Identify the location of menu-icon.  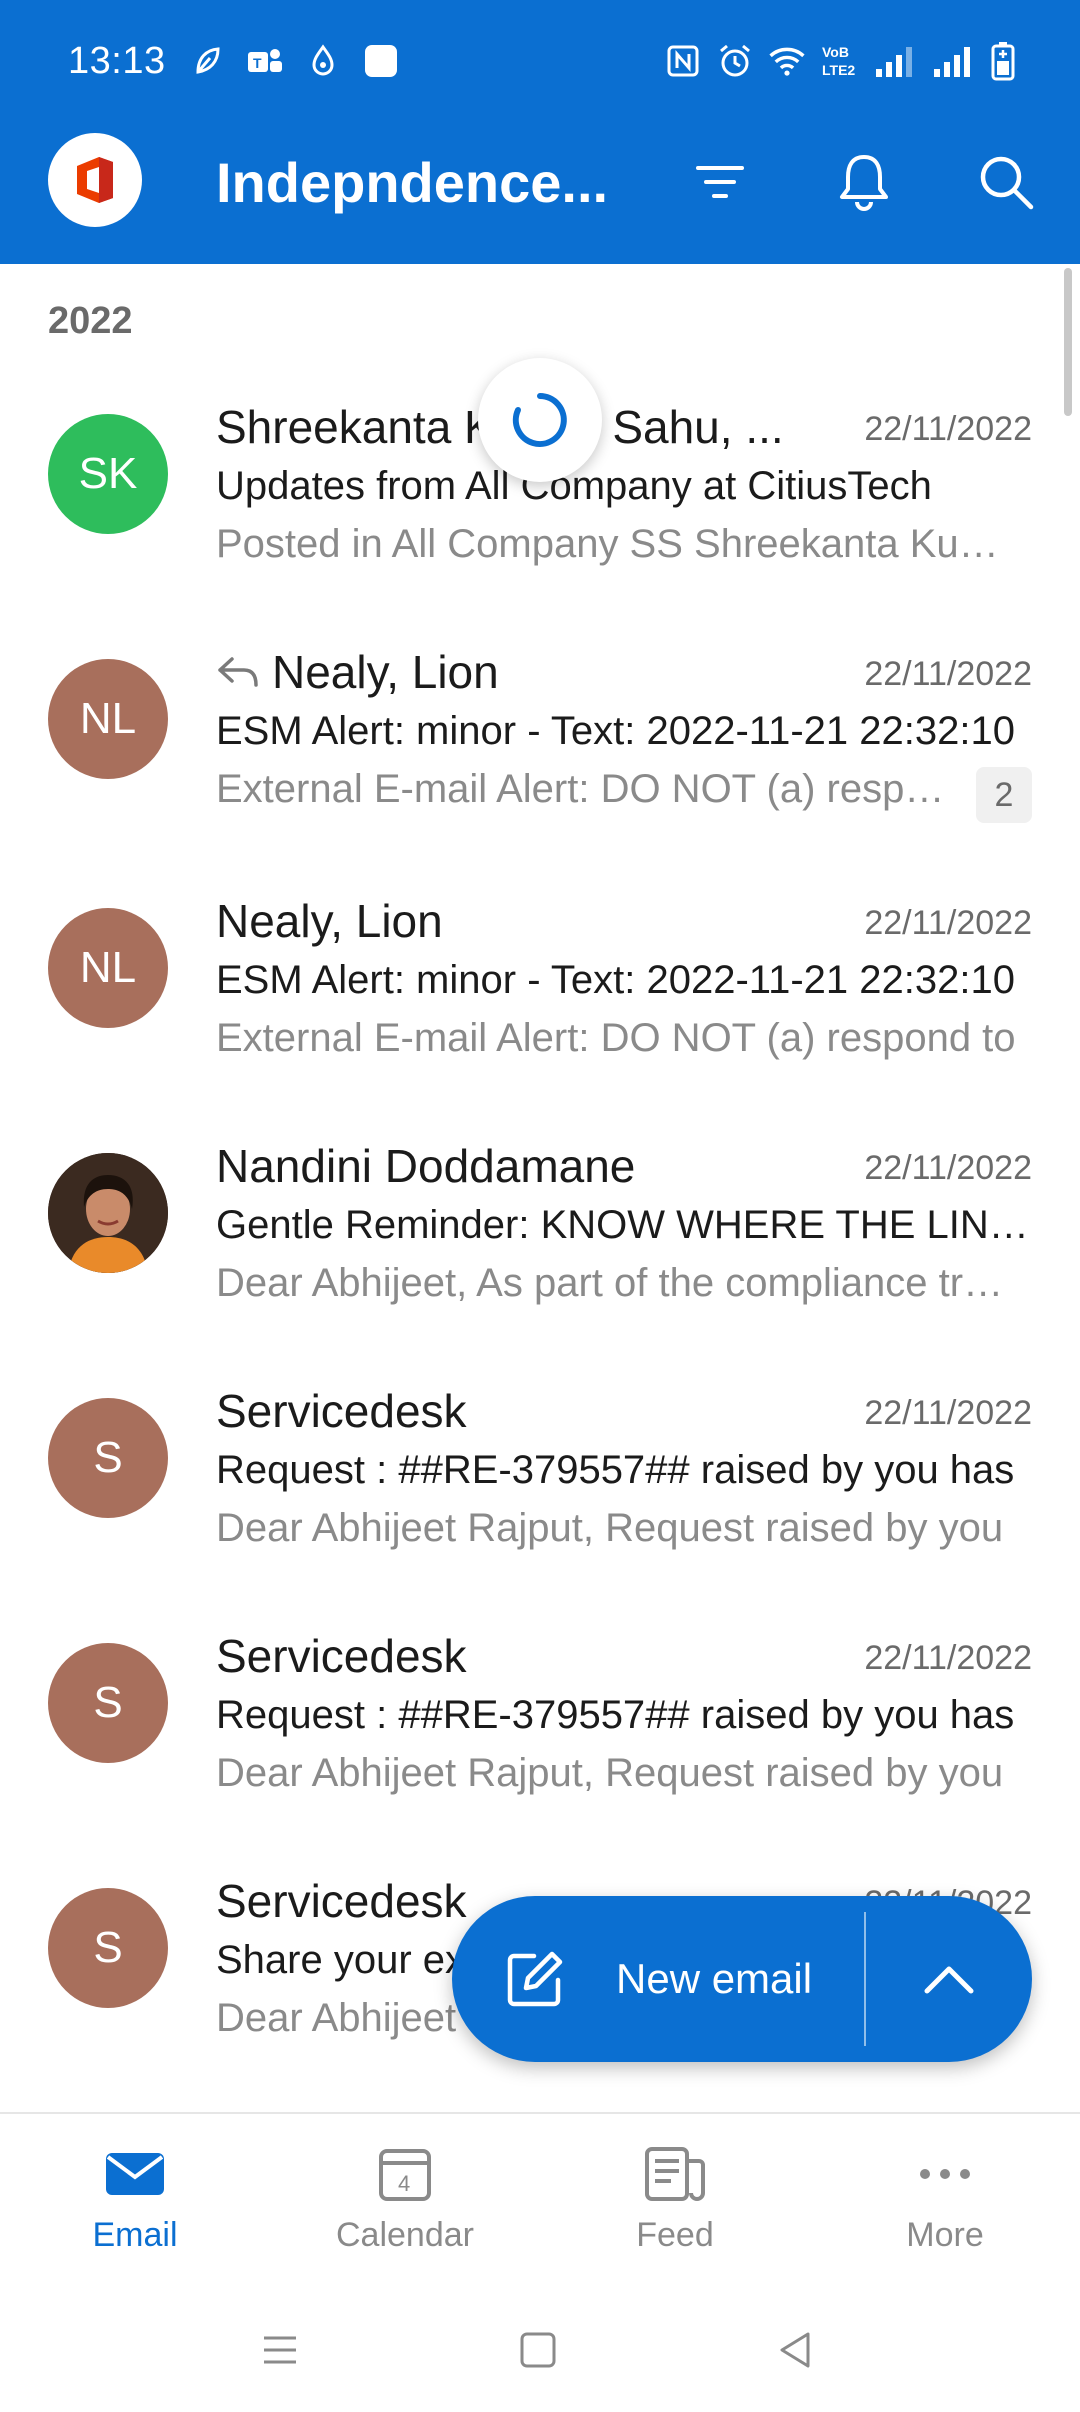
(280, 2350).